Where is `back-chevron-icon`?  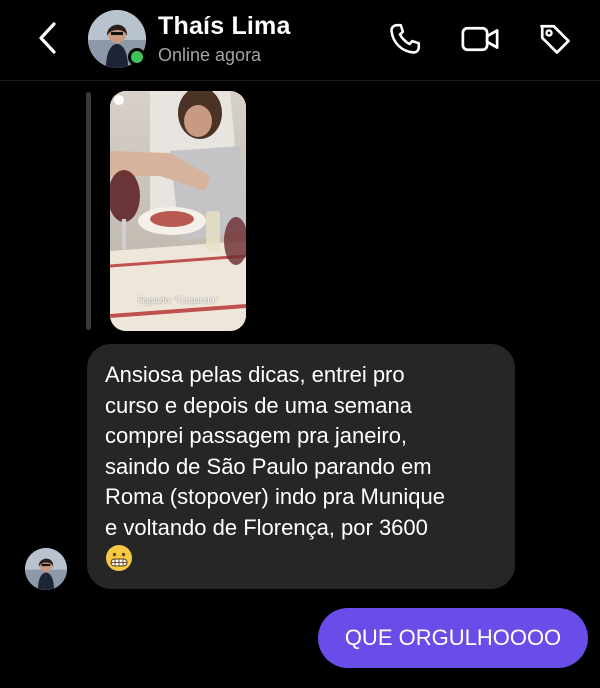 back-chevron-icon is located at coordinates (47, 38).